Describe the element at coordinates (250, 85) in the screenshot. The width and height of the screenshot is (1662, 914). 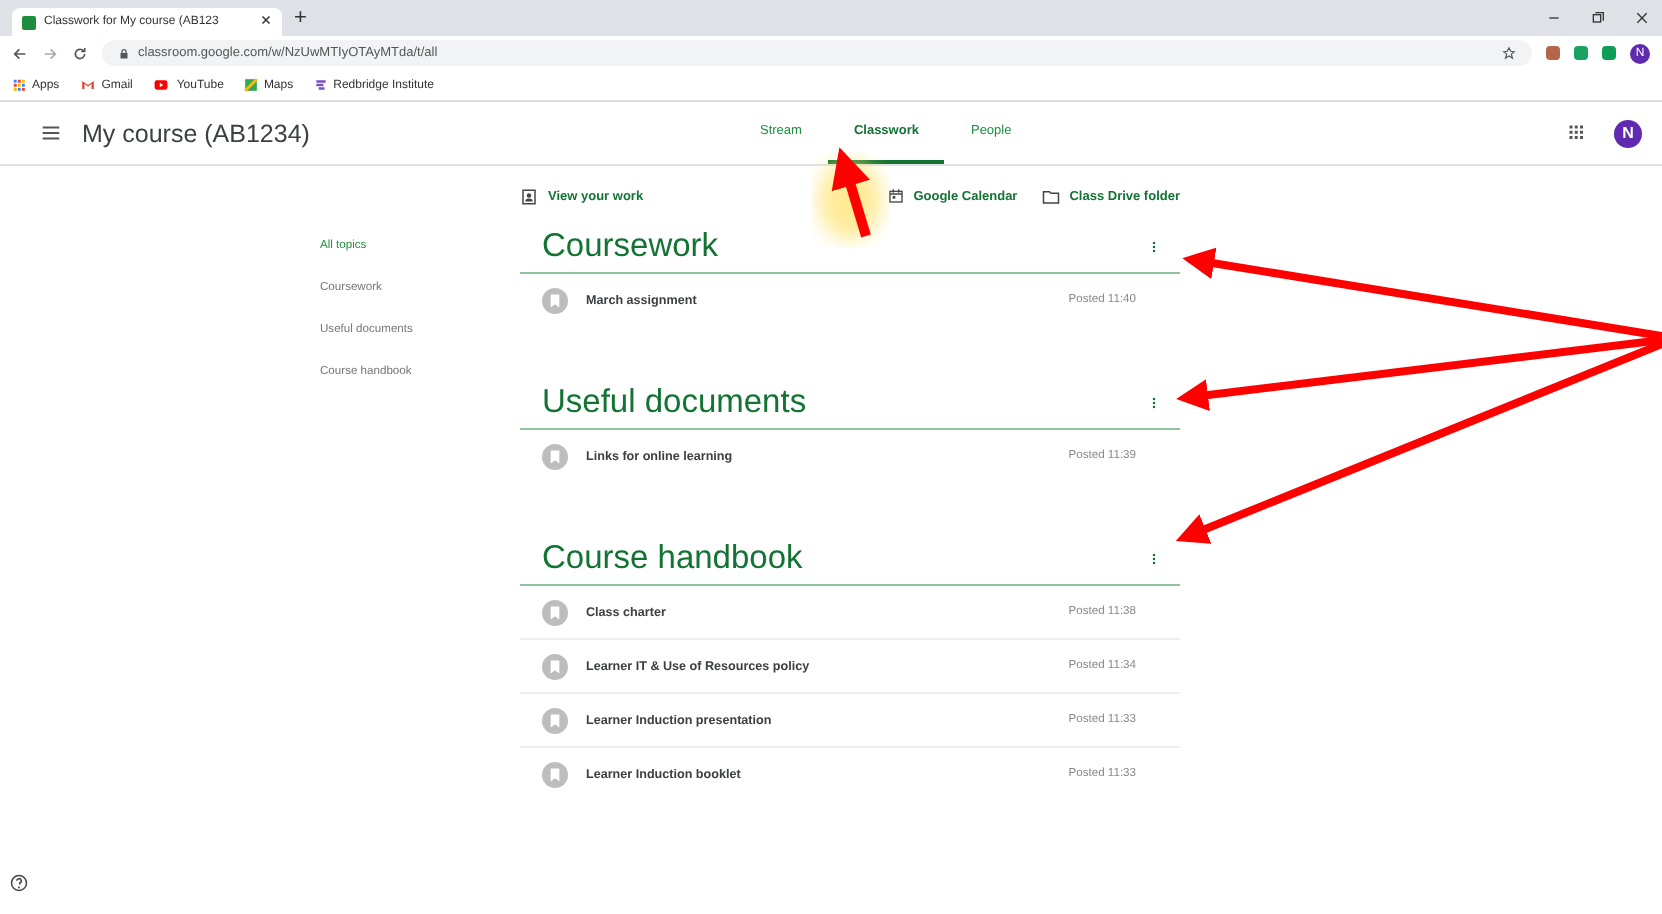
I see `map-icon` at that location.